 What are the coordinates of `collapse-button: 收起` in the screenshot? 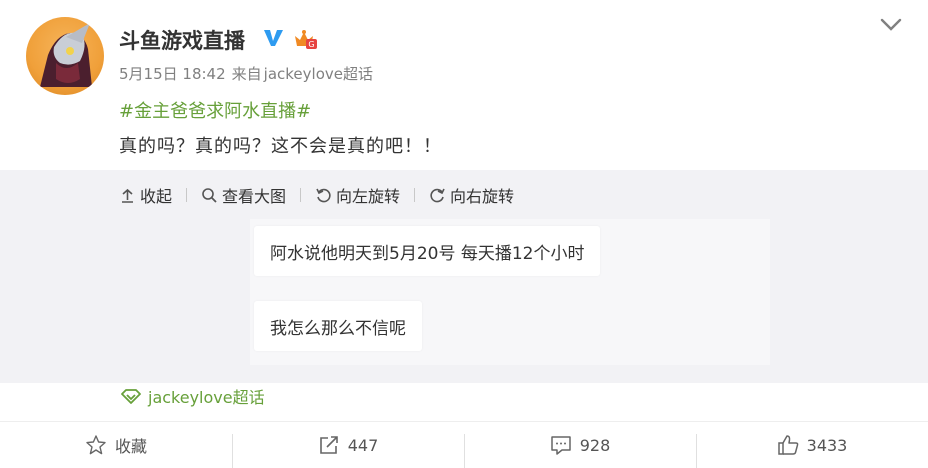 It's located at (145, 195).